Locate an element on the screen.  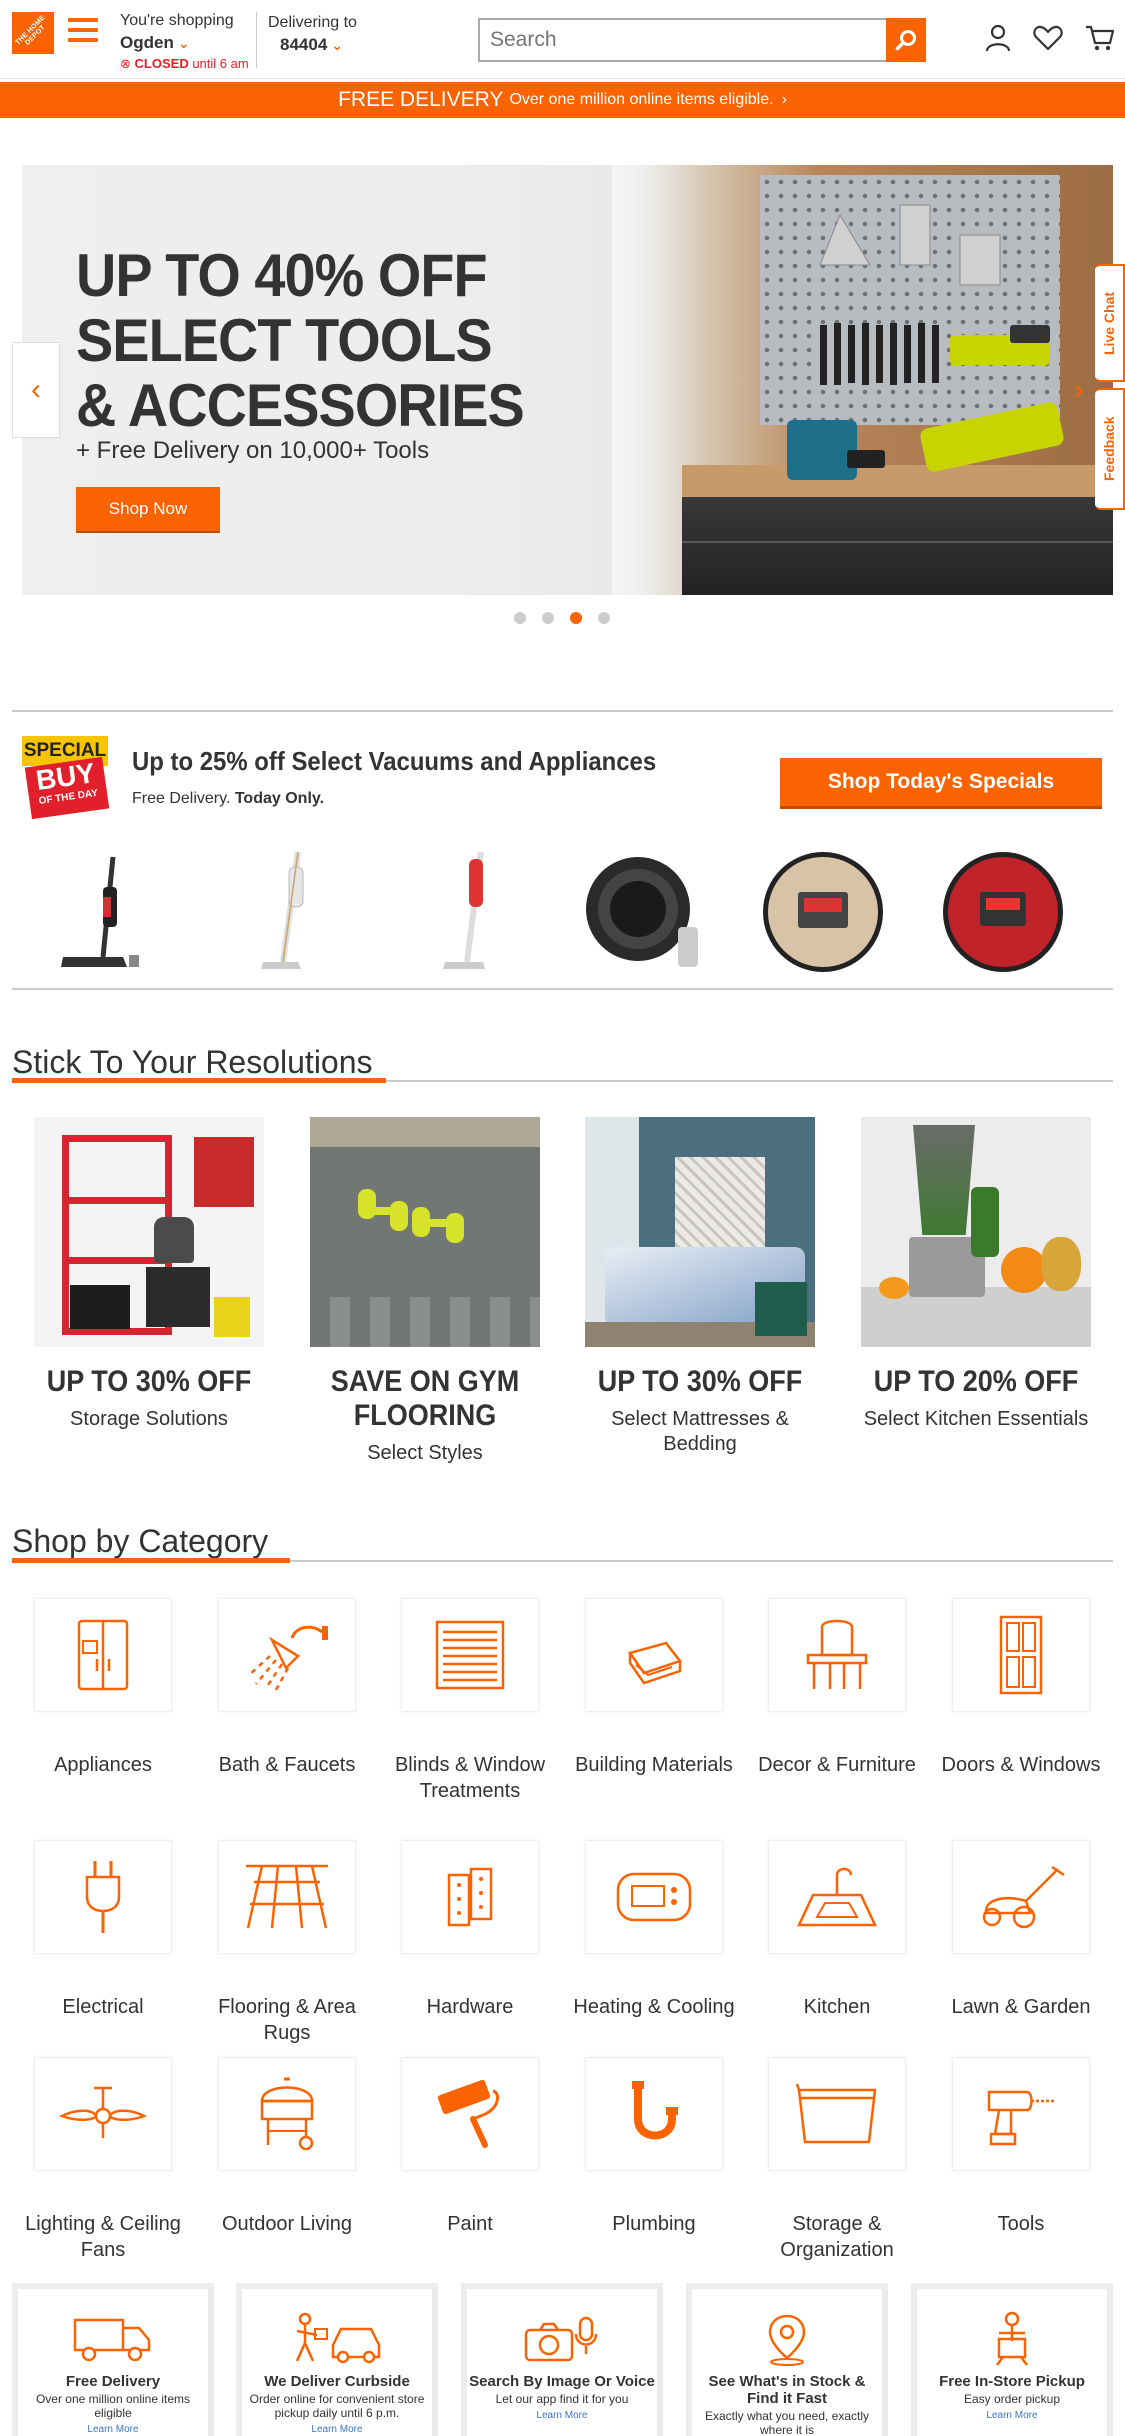
category-lighting: Lighting & Ceiling Fans is located at coordinates (103, 2160).